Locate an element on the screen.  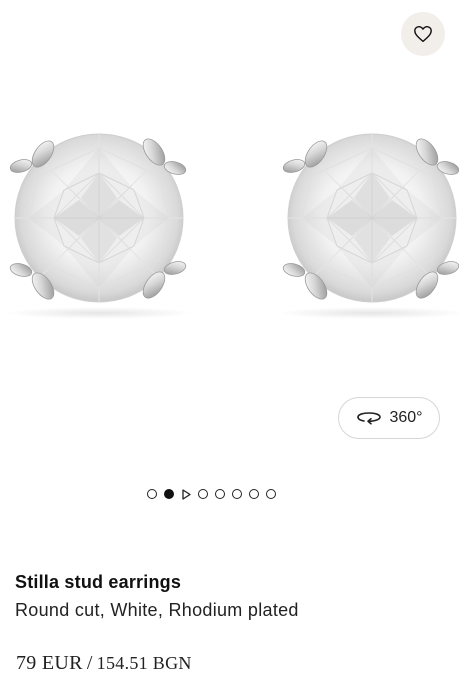
wishlist-button is located at coordinates (423, 34).